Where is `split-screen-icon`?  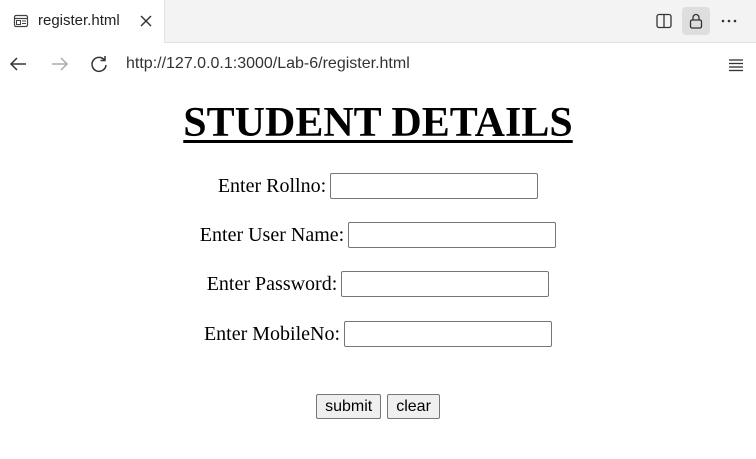 split-screen-icon is located at coordinates (664, 21).